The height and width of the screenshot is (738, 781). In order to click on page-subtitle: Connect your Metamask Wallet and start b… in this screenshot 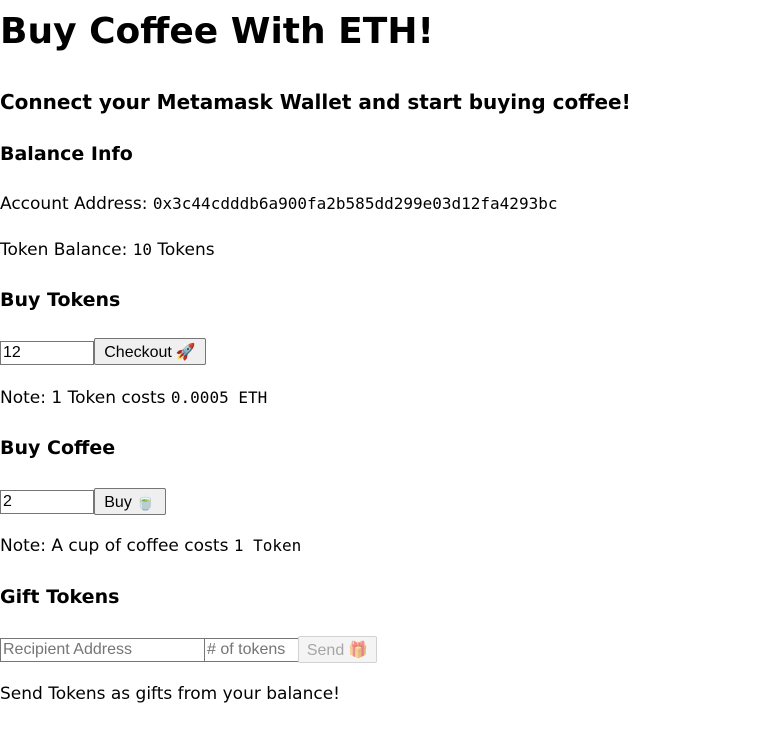, I will do `click(315, 102)`.